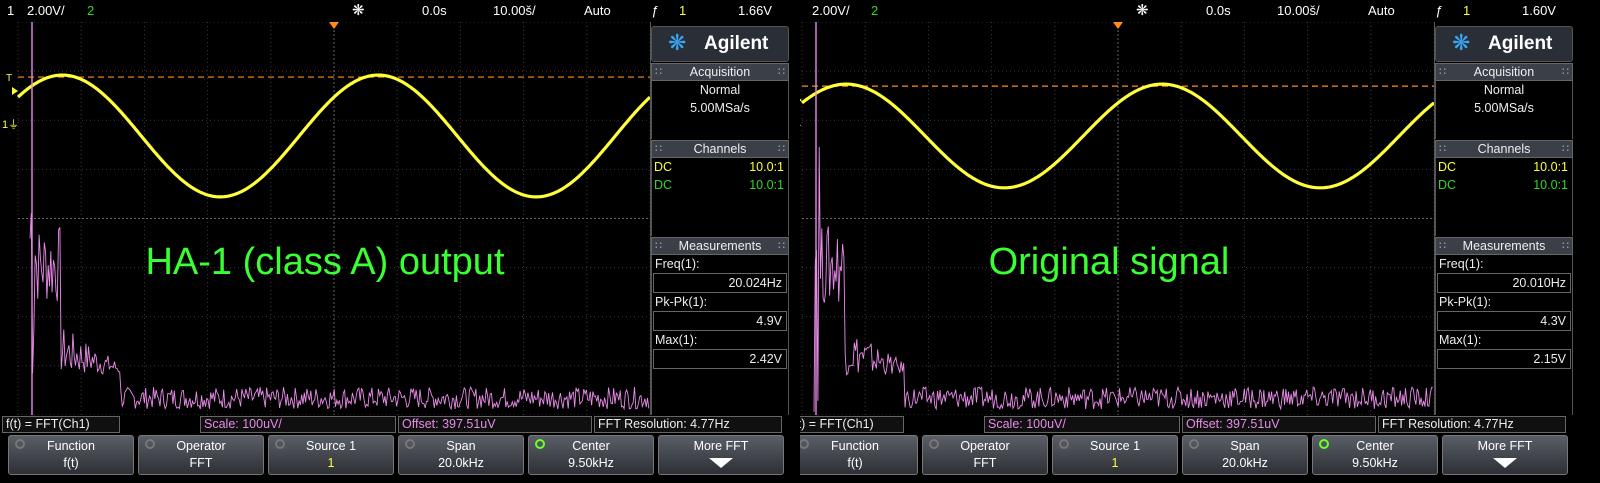 This screenshot has width=1600, height=483. Describe the element at coordinates (10, 11) in the screenshot. I see `ch1-number: 1` at that location.